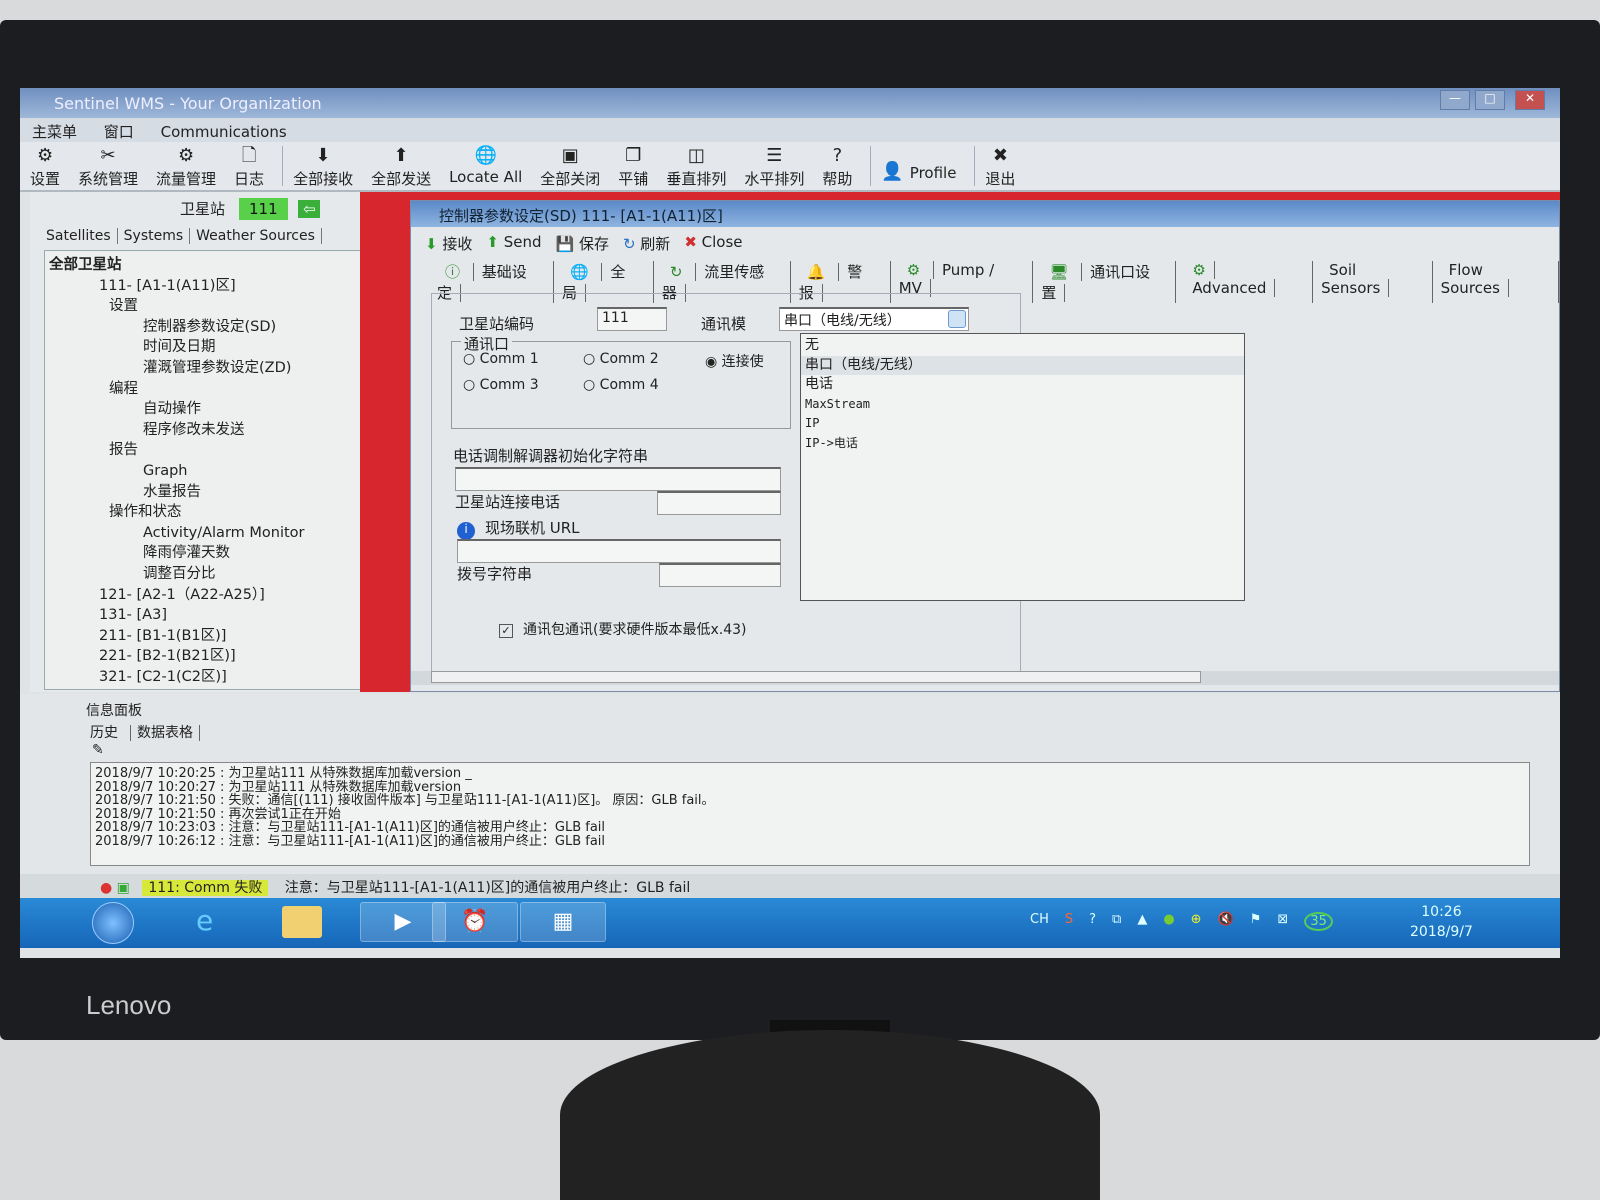  What do you see at coordinates (205, 327) in the screenshot?
I see `tree-item: 控制器参数设定(SD)` at bounding box center [205, 327].